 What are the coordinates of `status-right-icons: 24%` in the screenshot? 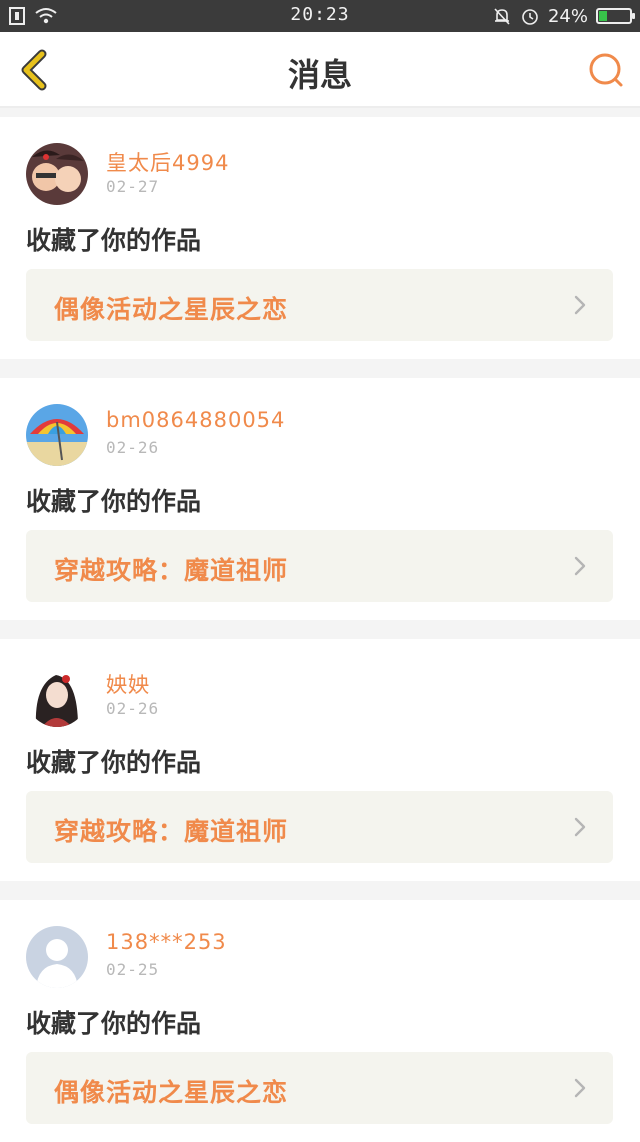 It's located at (563, 16).